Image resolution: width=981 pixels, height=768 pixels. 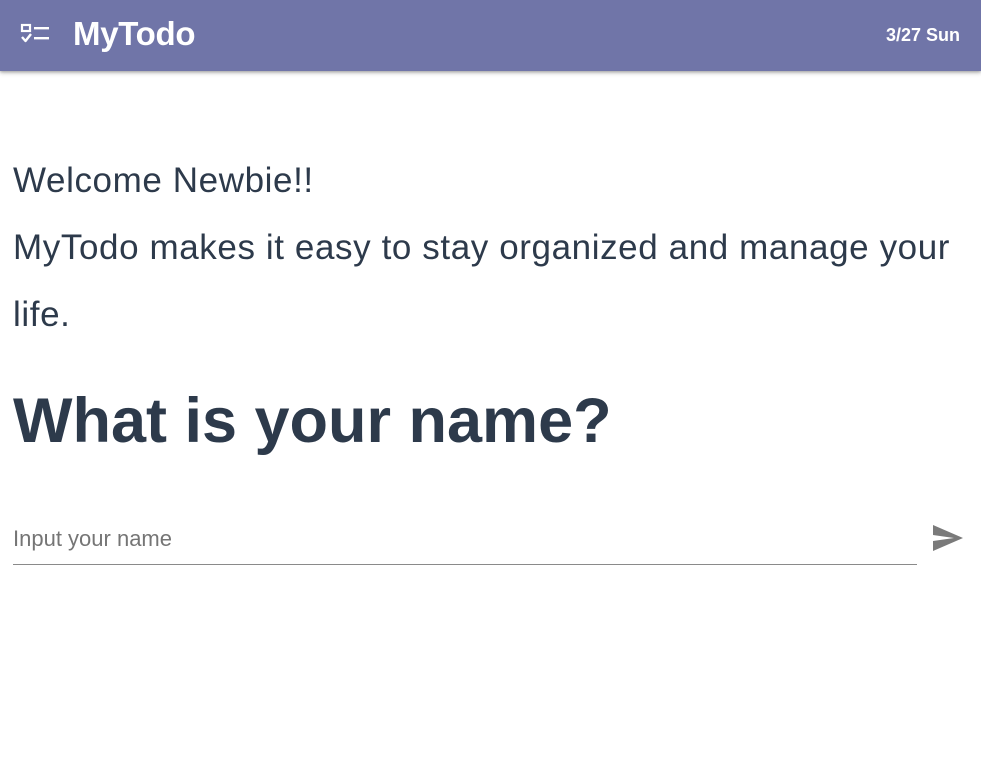 I want to click on checklist-icon, so click(x=36, y=36).